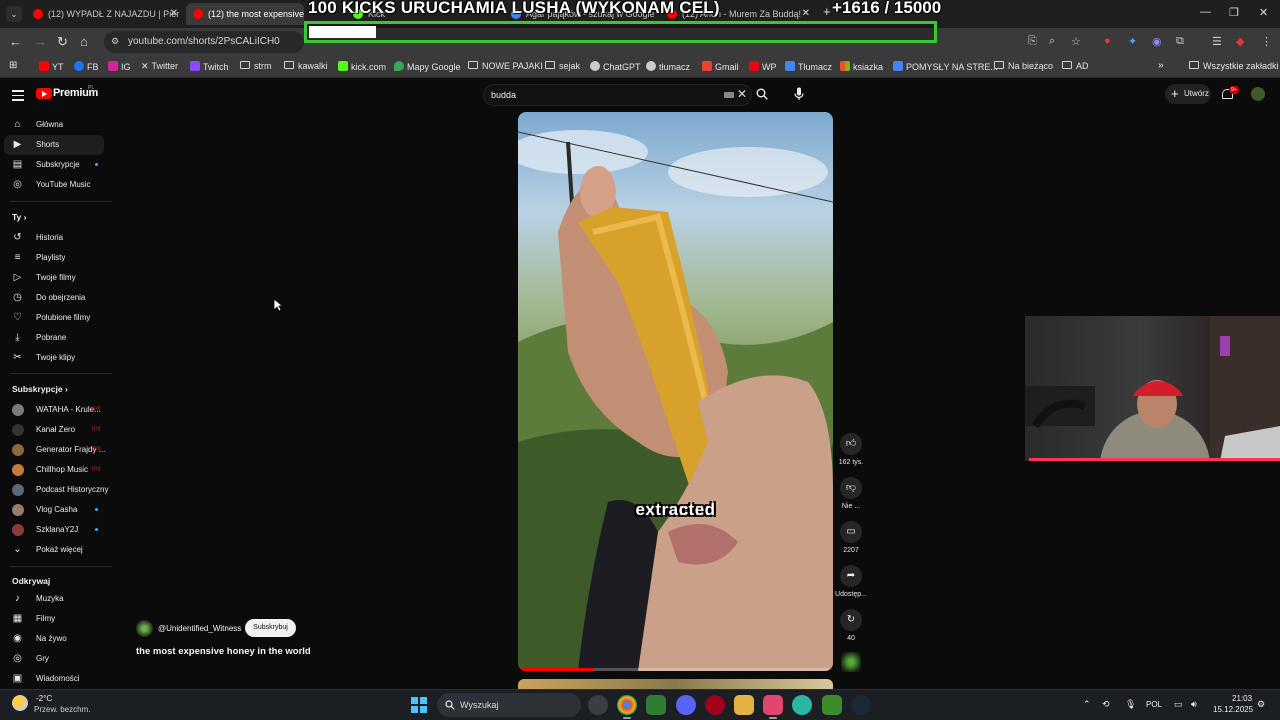  What do you see at coordinates (55, 490) in the screenshot?
I see `sidebar-sub-podcast-historyczny: Podcast Historyczny` at bounding box center [55, 490].